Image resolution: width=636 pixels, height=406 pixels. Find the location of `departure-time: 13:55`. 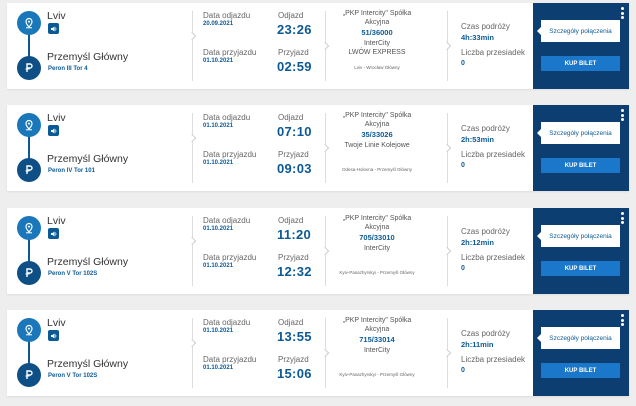

departure-time: 13:55 is located at coordinates (294, 336).